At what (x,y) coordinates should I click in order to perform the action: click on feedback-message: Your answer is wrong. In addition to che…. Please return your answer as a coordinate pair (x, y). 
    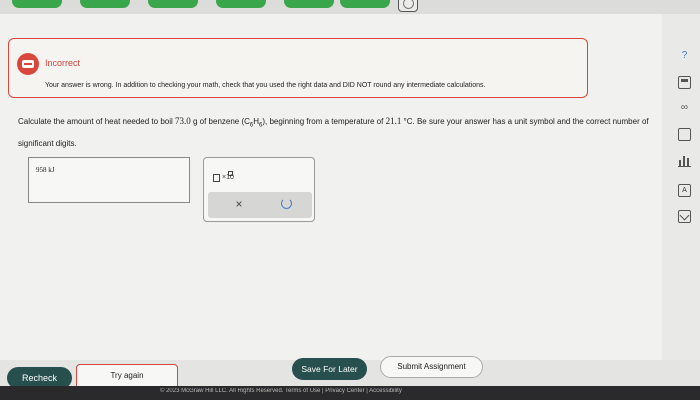
    Looking at the image, I should click on (265, 85).